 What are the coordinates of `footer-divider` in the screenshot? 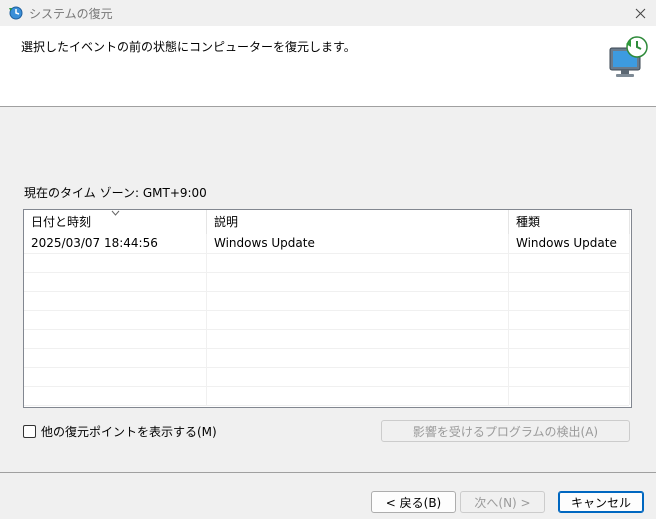 It's located at (328, 472).